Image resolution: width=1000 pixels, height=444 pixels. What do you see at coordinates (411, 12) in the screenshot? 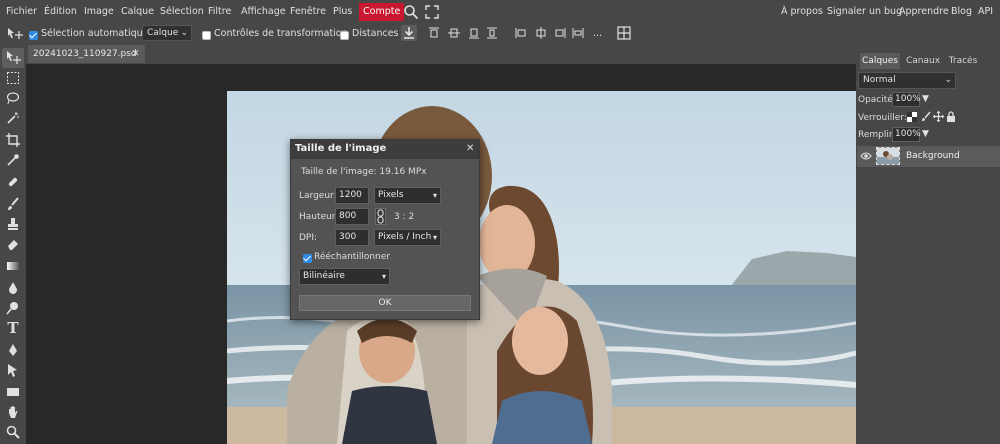
I see `search-icon` at bounding box center [411, 12].